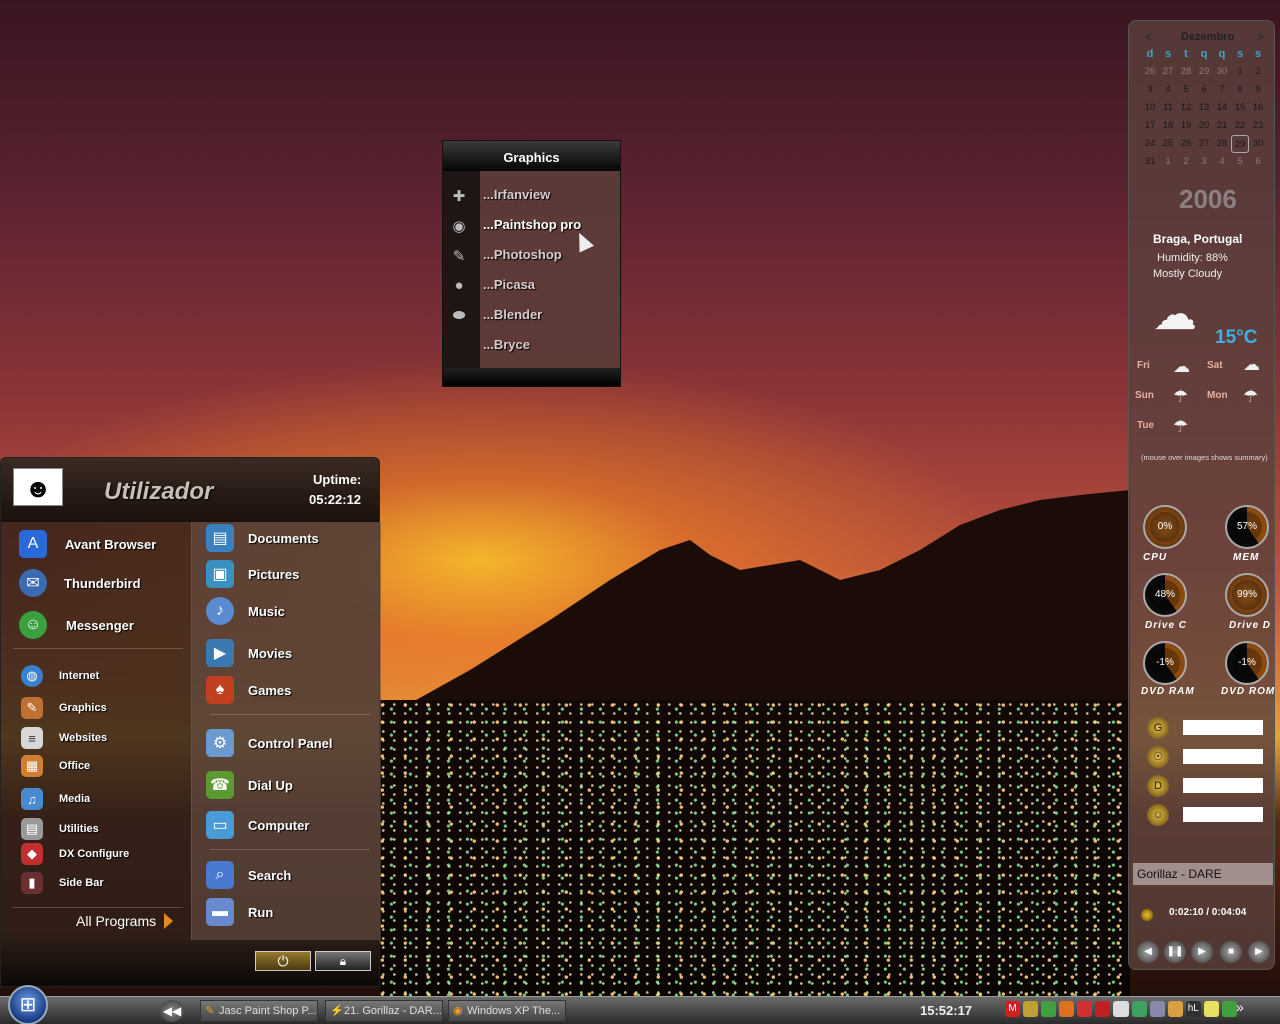 The image size is (1280, 1024). What do you see at coordinates (64, 708) in the screenshot?
I see `category-graphics: ✎ Graphics` at bounding box center [64, 708].